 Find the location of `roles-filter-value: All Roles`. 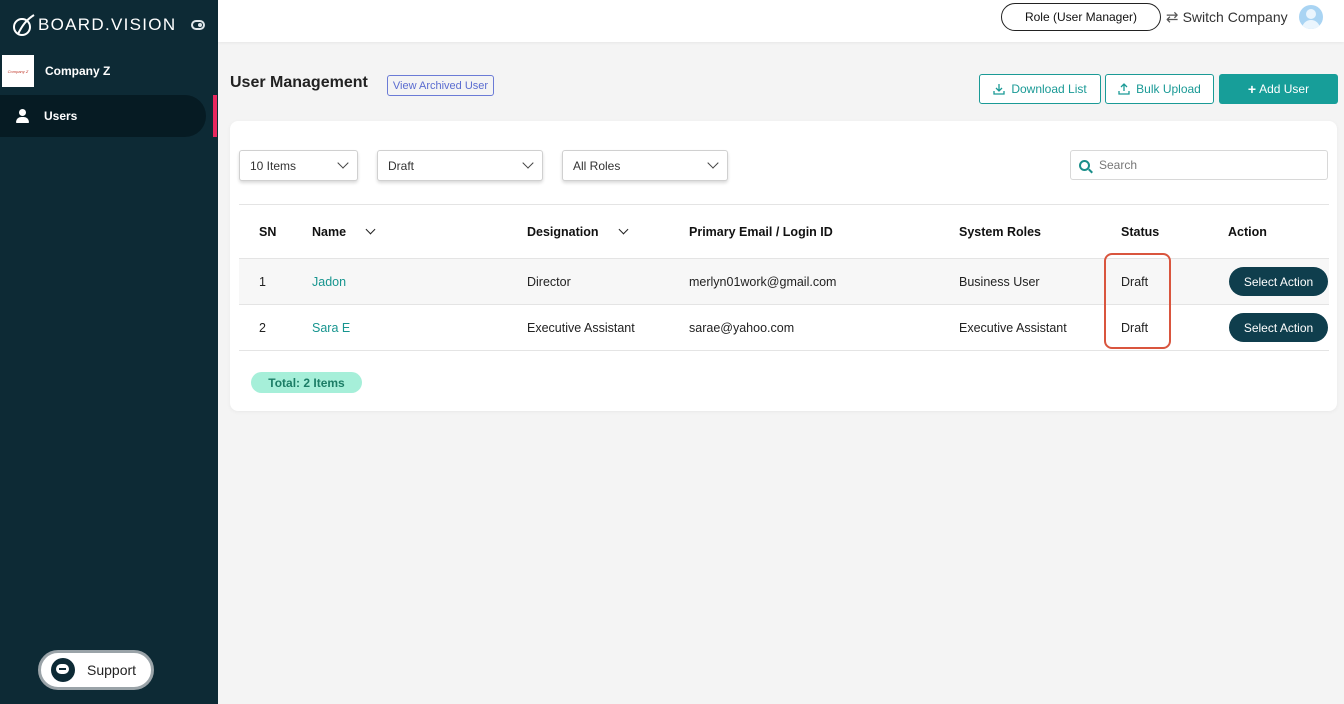

roles-filter-value: All Roles is located at coordinates (597, 165).